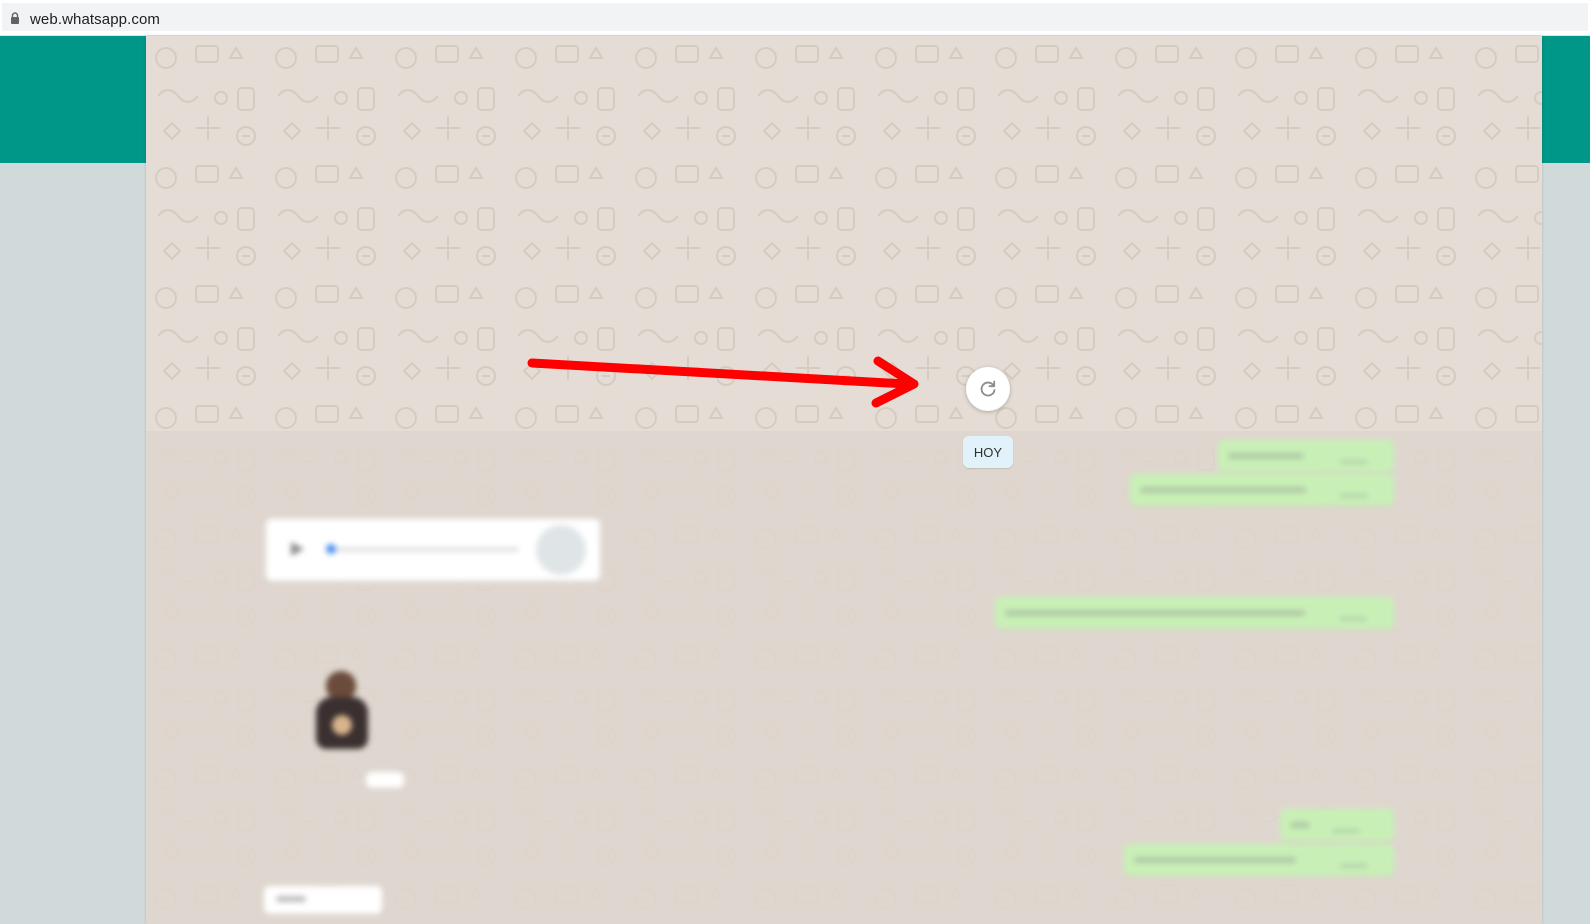 The width and height of the screenshot is (1590, 924). I want to click on lock-icon, so click(15, 18).